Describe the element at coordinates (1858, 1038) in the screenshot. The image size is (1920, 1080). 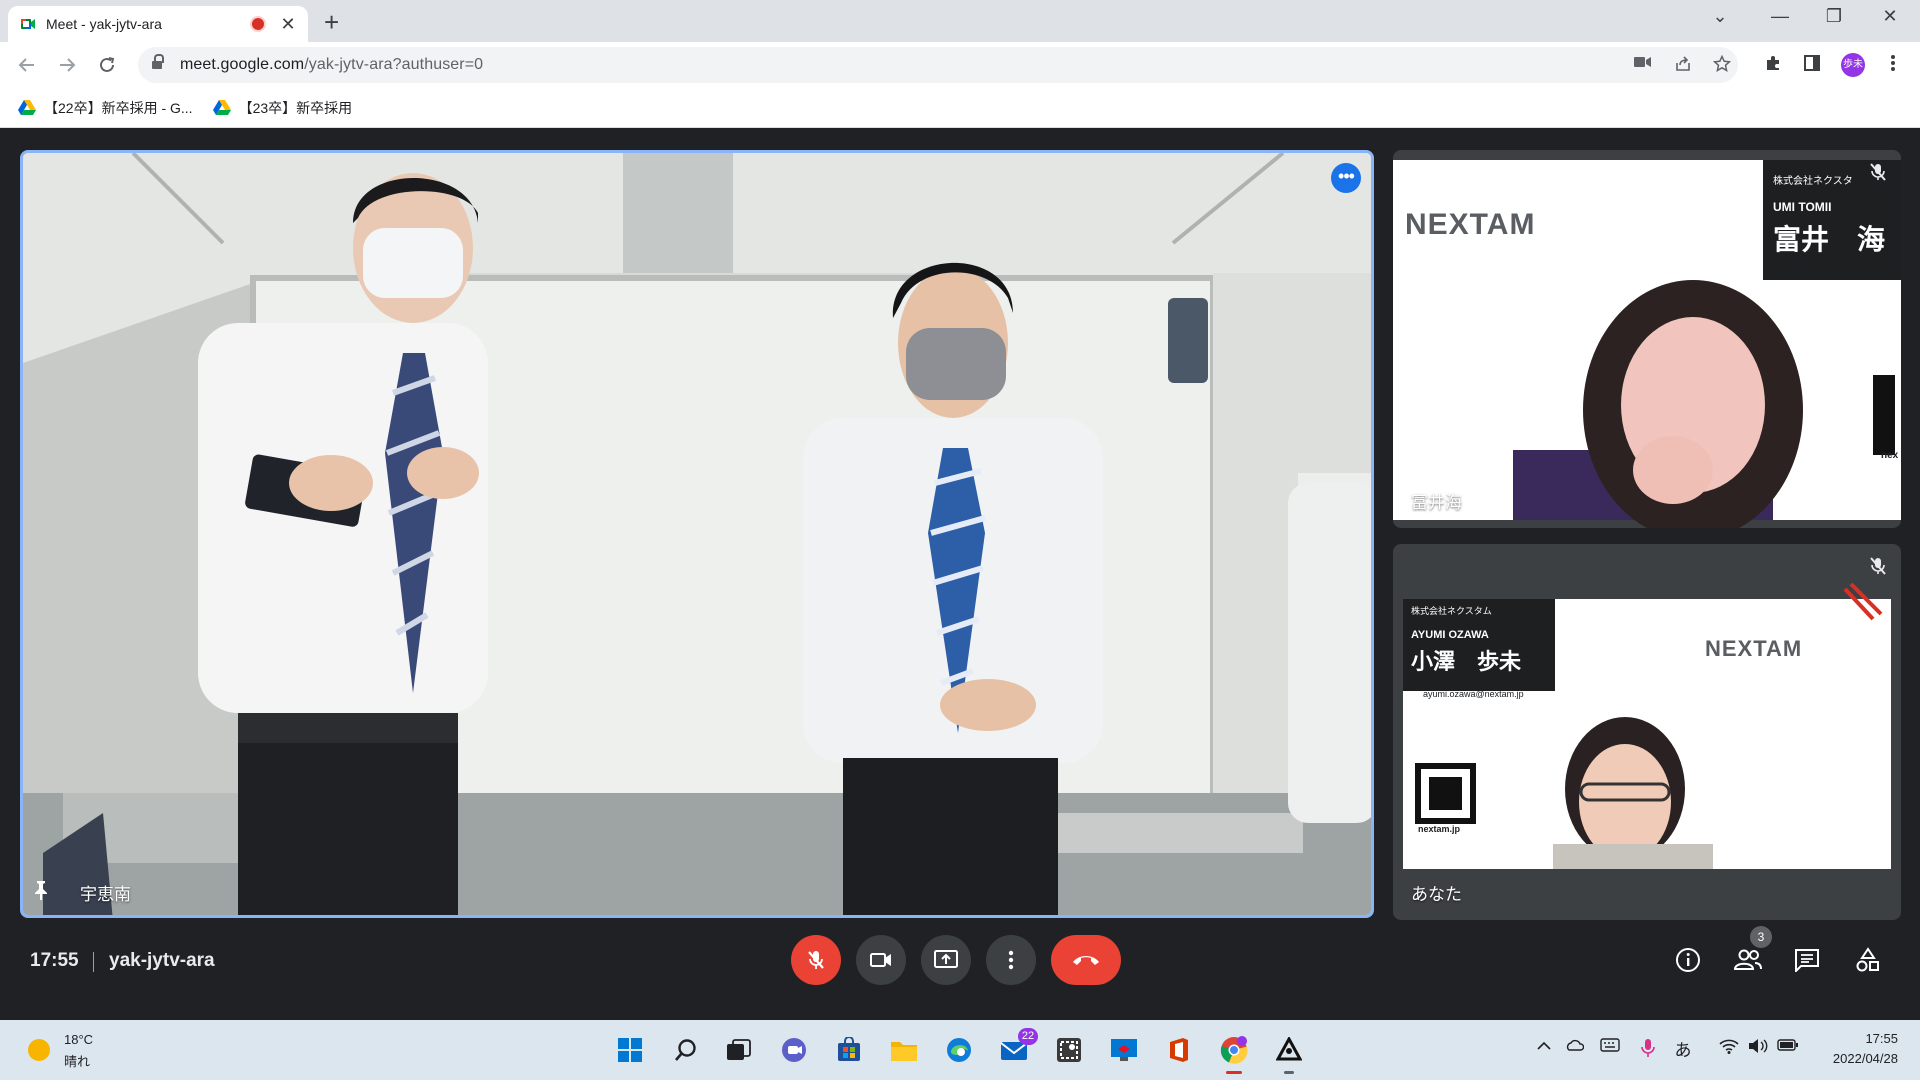
I see `system-clock-time: 17:55` at that location.